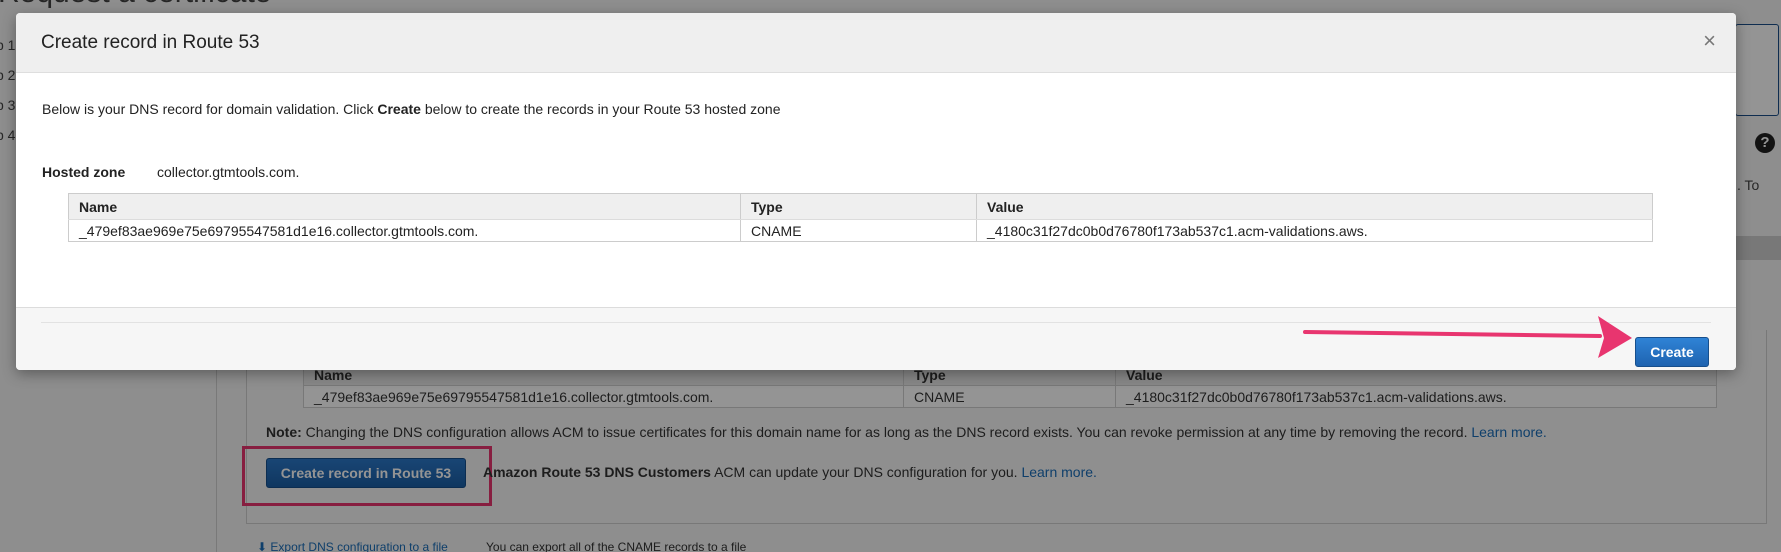  Describe the element at coordinates (1467, 337) in the screenshot. I see `annotation-arrow` at that location.